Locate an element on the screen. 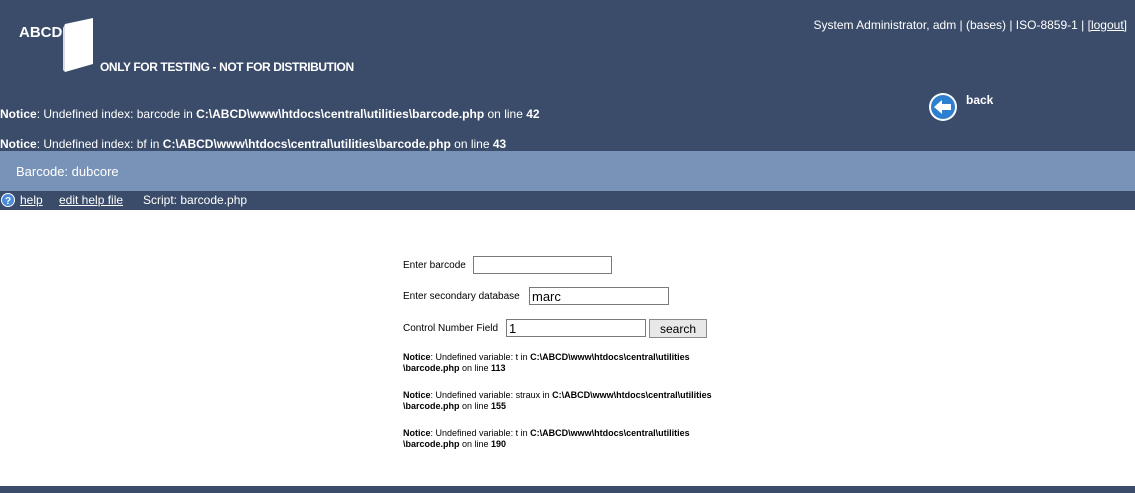 Image resolution: width=1135 pixels, height=493 pixels. edit-help-file-link: edit help file is located at coordinates (91, 200).